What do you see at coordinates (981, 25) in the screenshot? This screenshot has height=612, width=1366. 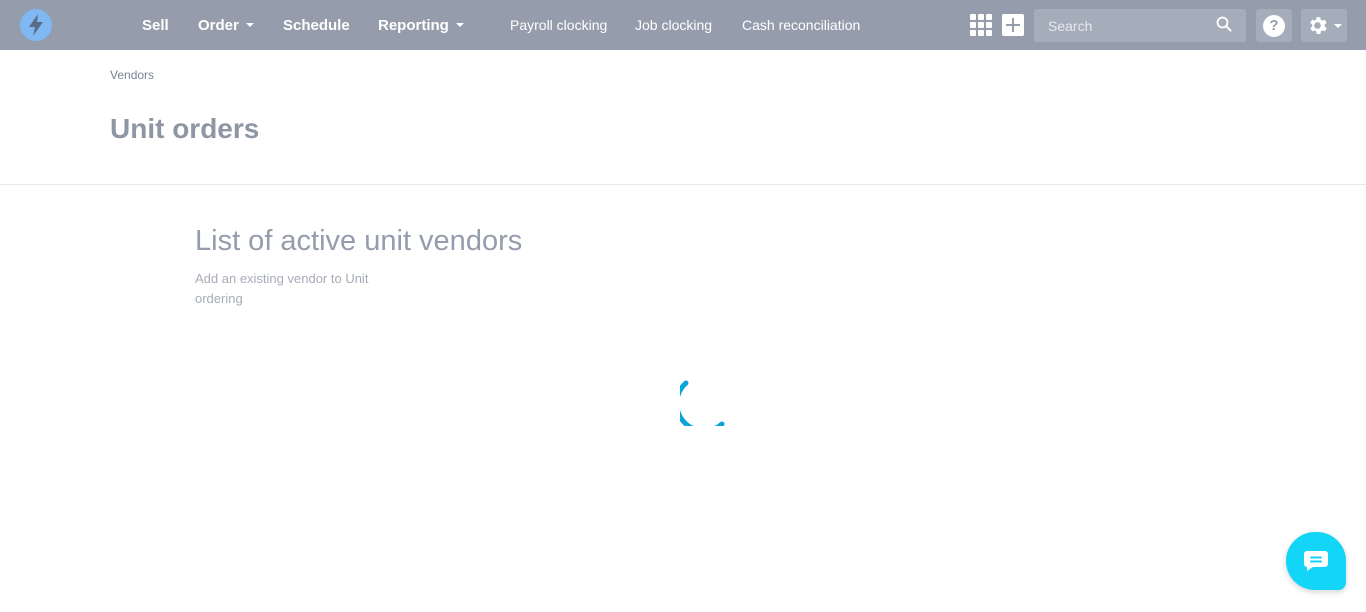 I see `apps-grid-icon` at bounding box center [981, 25].